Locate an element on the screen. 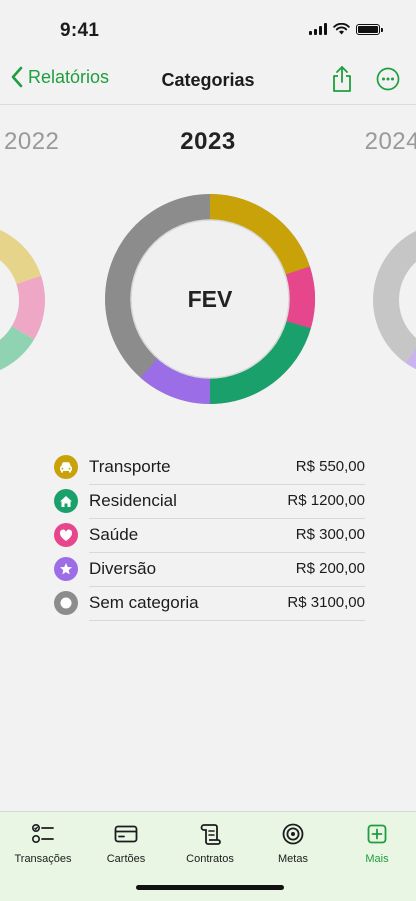 The height and width of the screenshot is (901, 416). month-label: FEV is located at coordinates (210, 299).